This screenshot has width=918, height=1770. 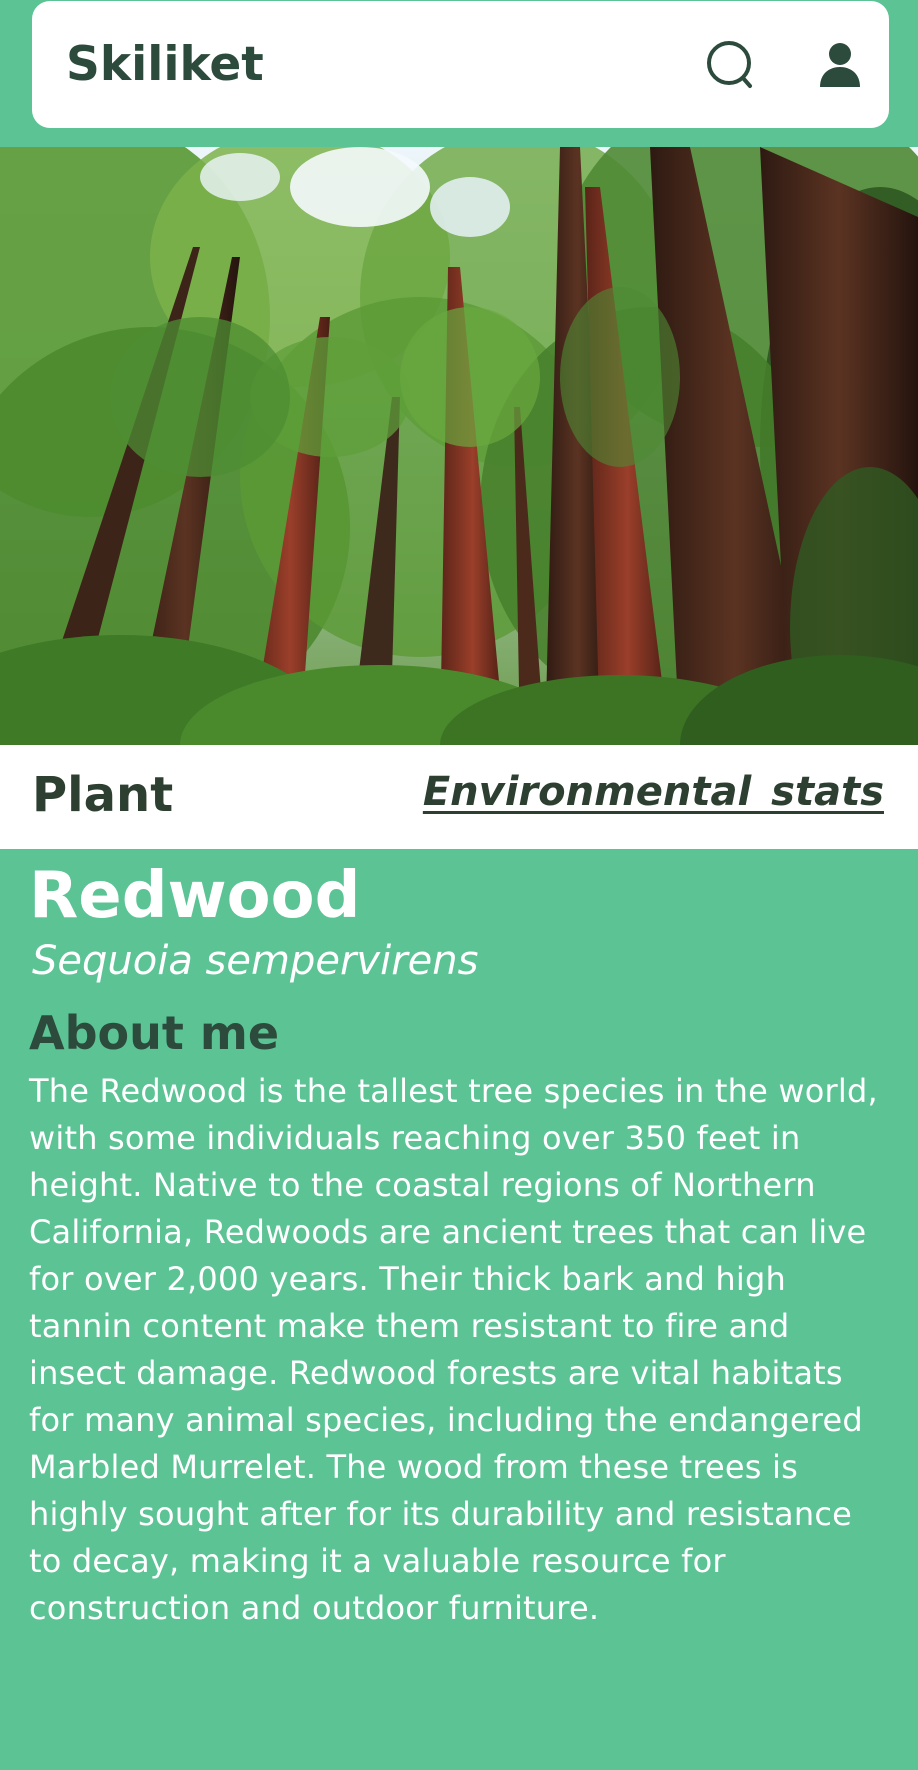 I want to click on scientific-name: Sequoia sempervirens, so click(x=255, y=961).